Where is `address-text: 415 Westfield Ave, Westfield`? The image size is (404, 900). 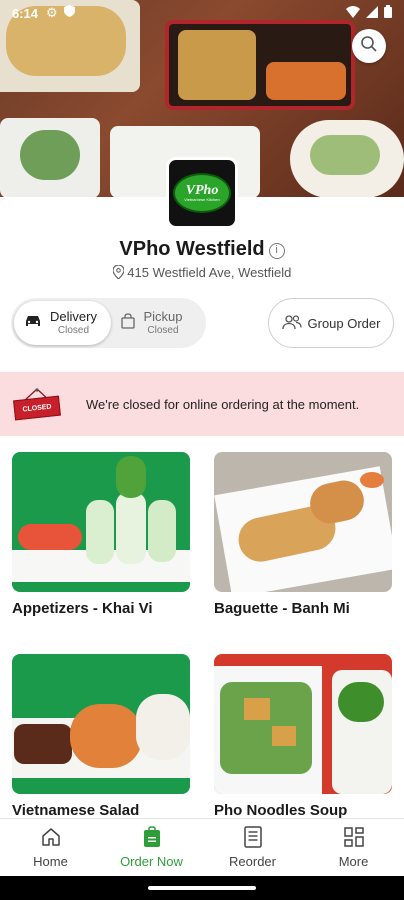 address-text: 415 Westfield Ave, Westfield is located at coordinates (209, 272).